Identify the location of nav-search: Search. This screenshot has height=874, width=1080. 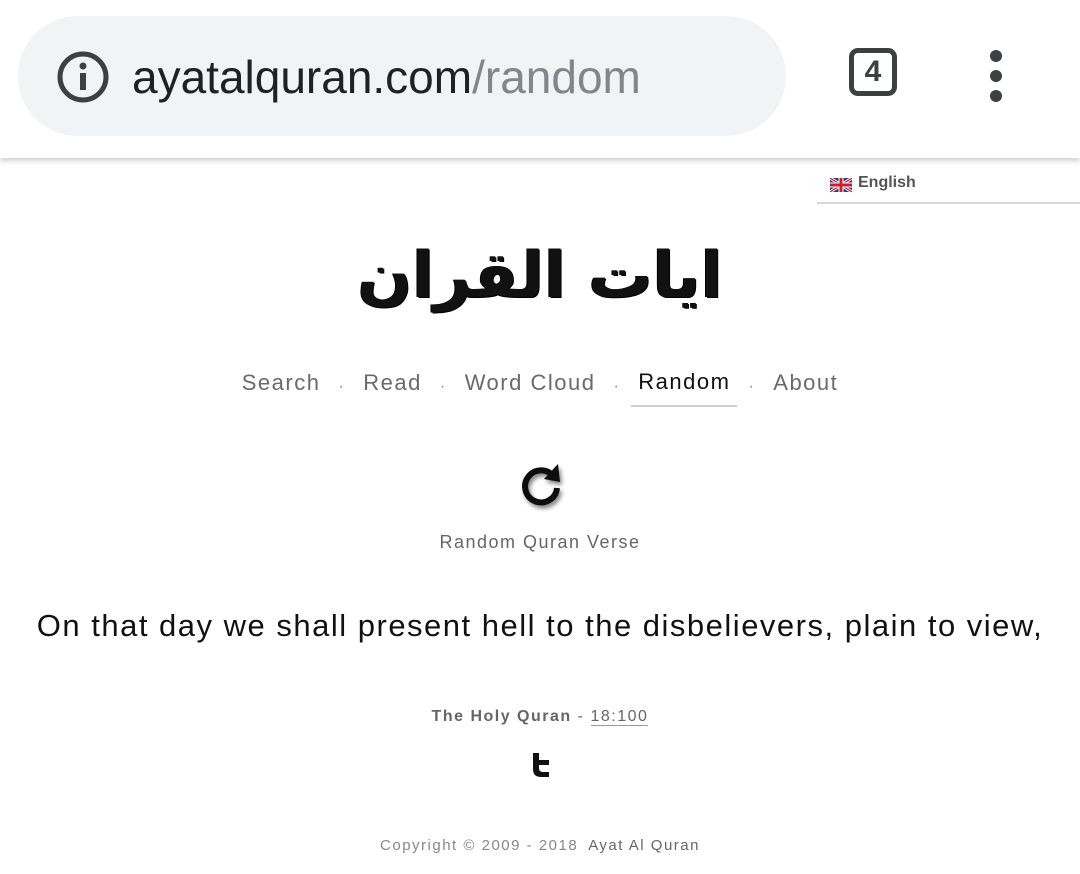
(281, 386).